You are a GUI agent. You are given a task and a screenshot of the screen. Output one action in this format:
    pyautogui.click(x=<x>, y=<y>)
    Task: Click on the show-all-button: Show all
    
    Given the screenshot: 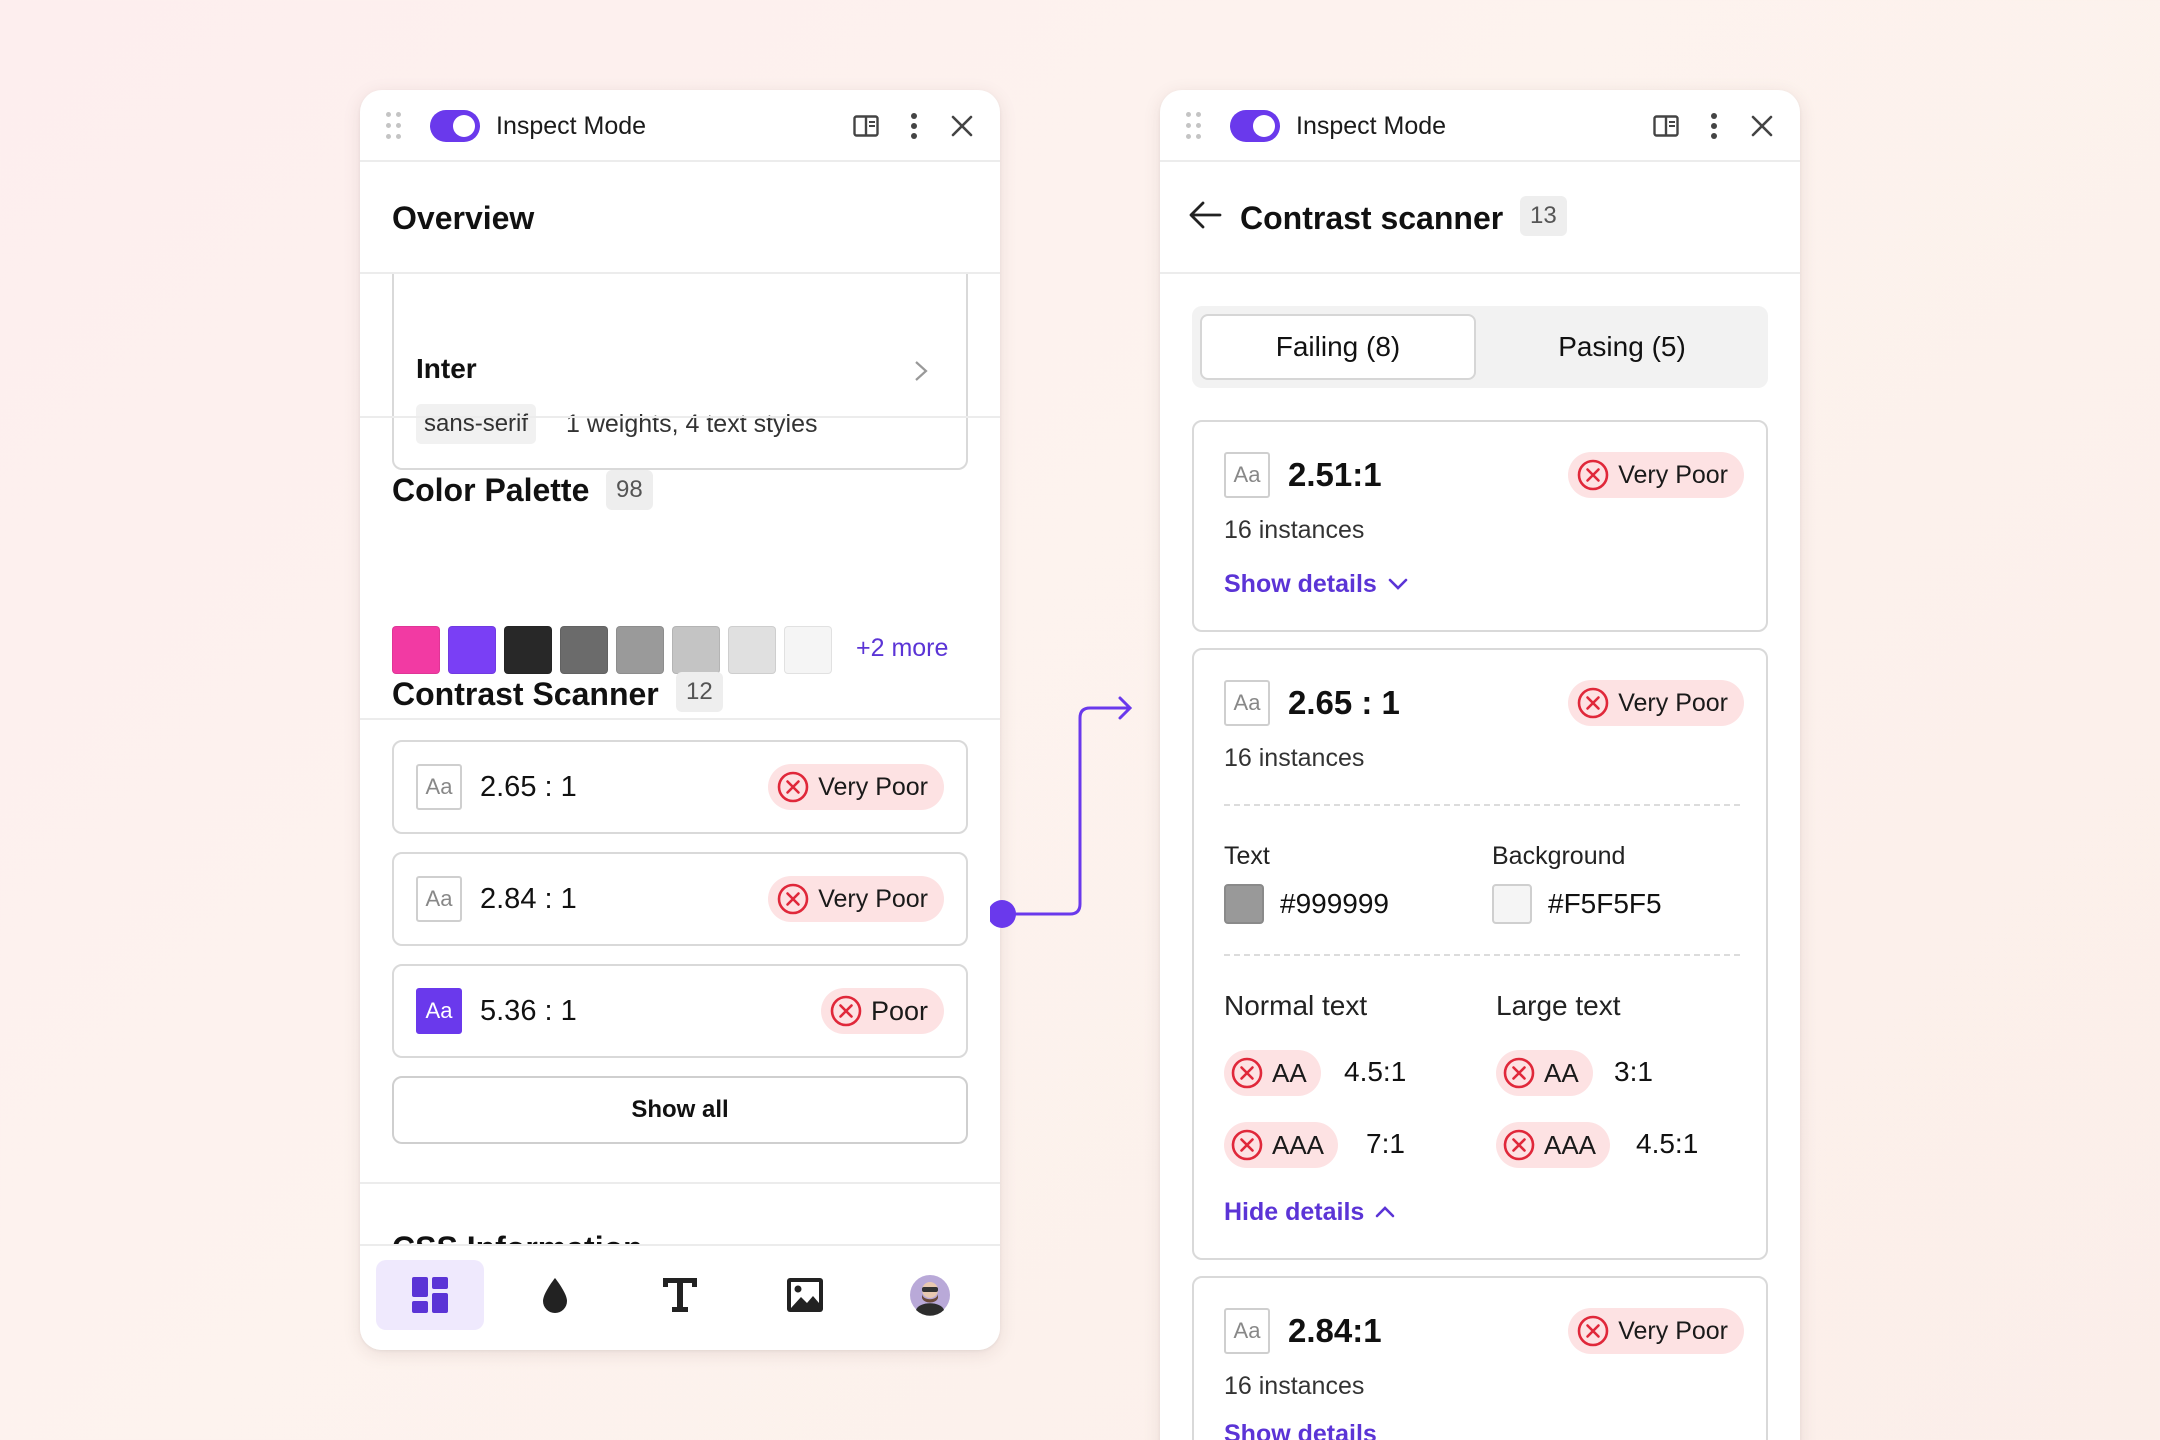 What is the action you would take?
    pyautogui.click(x=680, y=1110)
    